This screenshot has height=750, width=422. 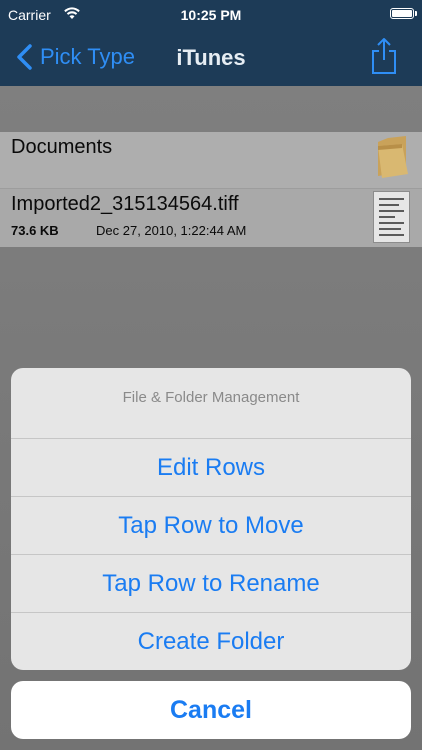 I want to click on chevron-left-icon, so click(x=24, y=57).